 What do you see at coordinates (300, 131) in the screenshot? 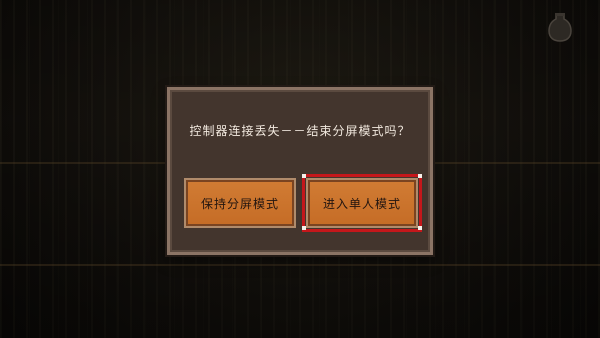
I see `dialog-message: 控制器连接丢失－－结束分屏模式吗？` at bounding box center [300, 131].